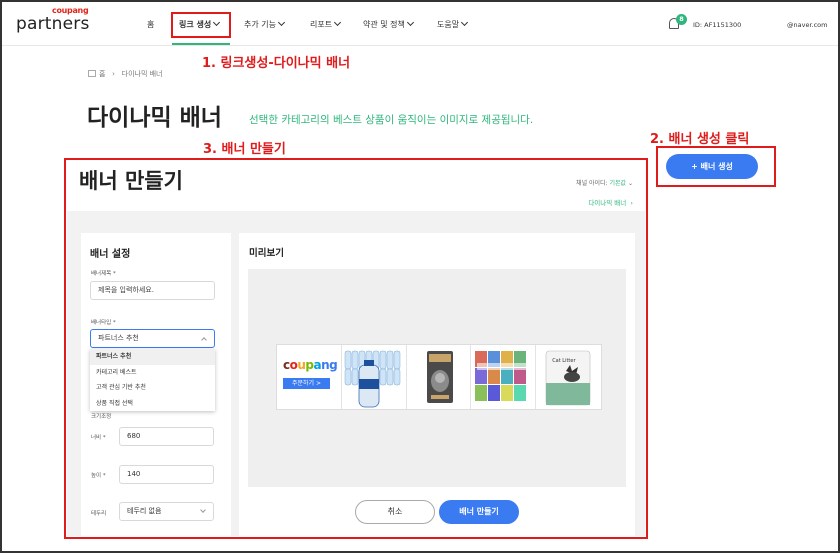  Describe the element at coordinates (110, 254) in the screenshot. I see `settings-title: 배너 설정` at that location.